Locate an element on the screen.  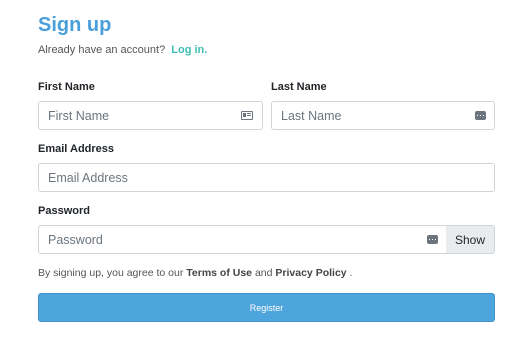
password-input is located at coordinates (242, 239).